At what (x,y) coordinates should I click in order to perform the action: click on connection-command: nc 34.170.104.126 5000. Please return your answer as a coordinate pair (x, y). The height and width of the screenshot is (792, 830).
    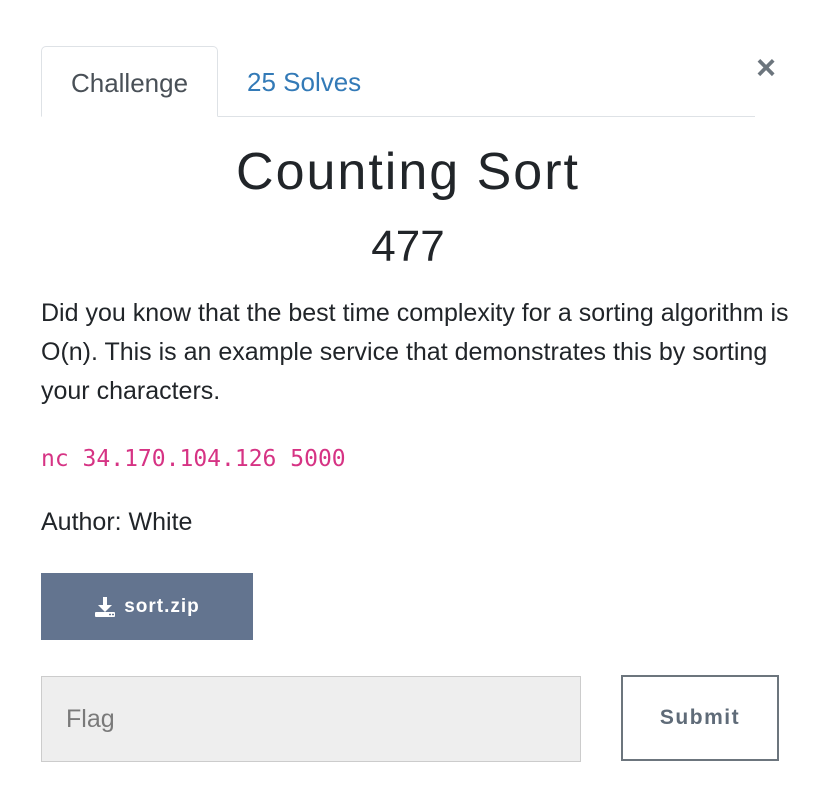
    Looking at the image, I should click on (193, 459).